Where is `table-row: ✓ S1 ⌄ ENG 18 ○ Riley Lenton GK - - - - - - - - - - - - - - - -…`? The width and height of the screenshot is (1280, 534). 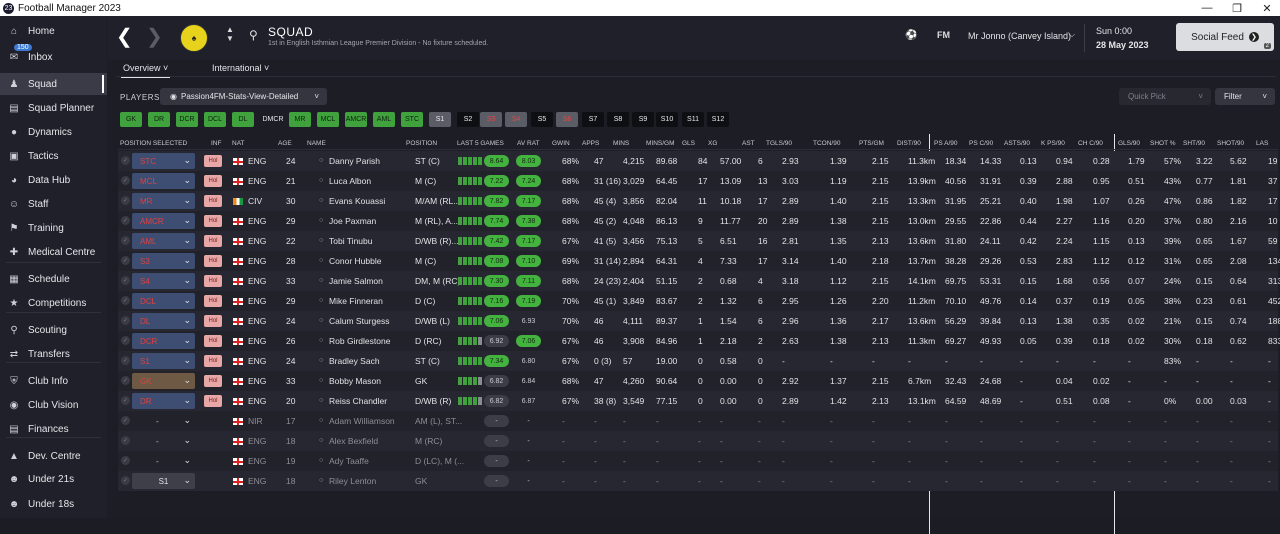
table-row: ✓ S1 ⌄ ENG 18 ○ Riley Lenton GK - - - - - - - - - - - - - - - -… is located at coordinates (698, 481).